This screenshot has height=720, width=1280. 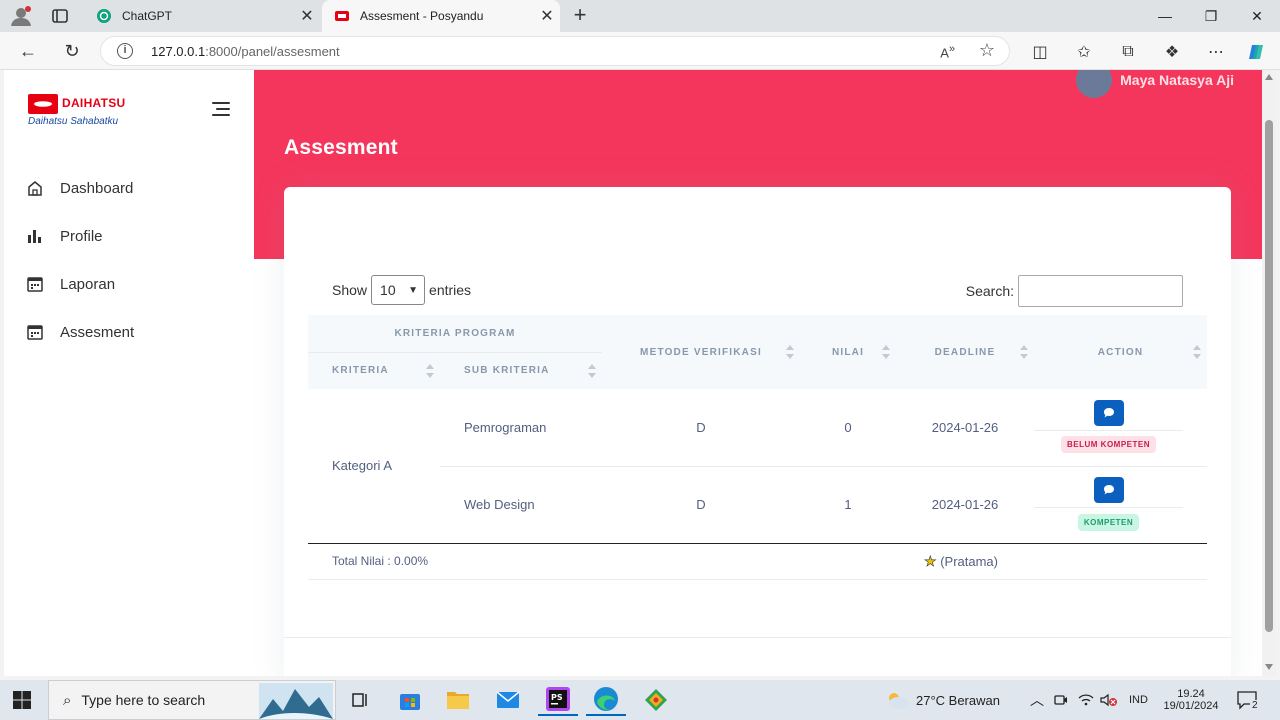 I want to click on clock: 19.24 19/01/2024, so click(x=1191, y=700).